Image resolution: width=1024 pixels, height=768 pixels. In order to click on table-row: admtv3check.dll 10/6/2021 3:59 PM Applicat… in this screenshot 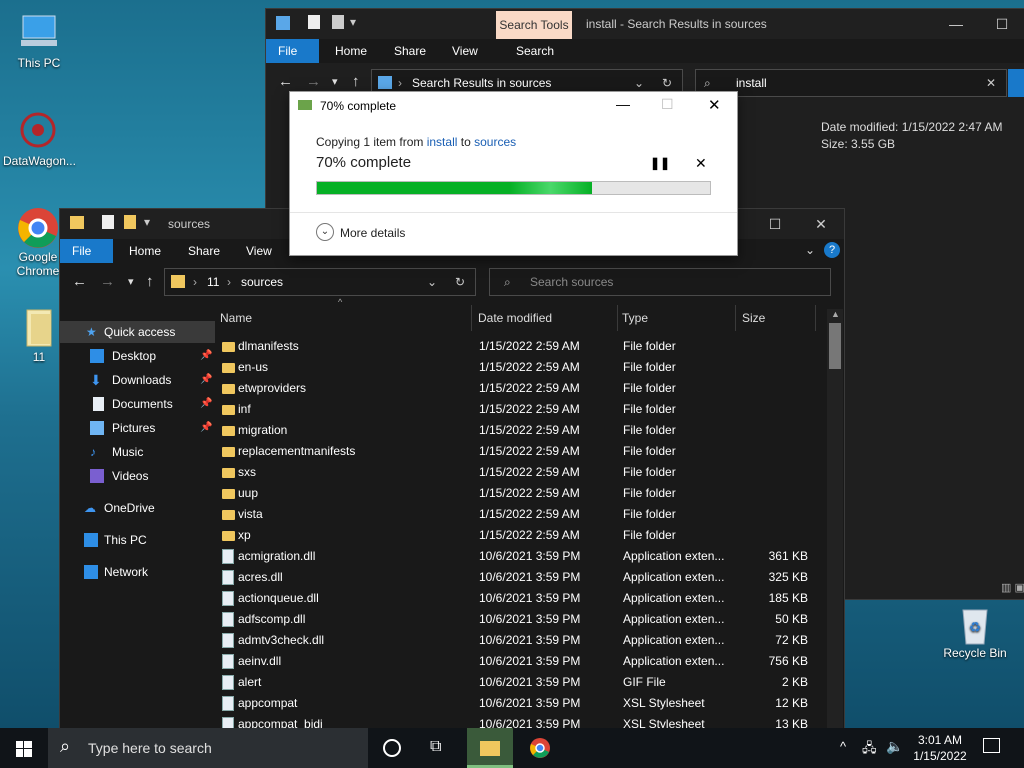, I will do `click(521, 640)`.